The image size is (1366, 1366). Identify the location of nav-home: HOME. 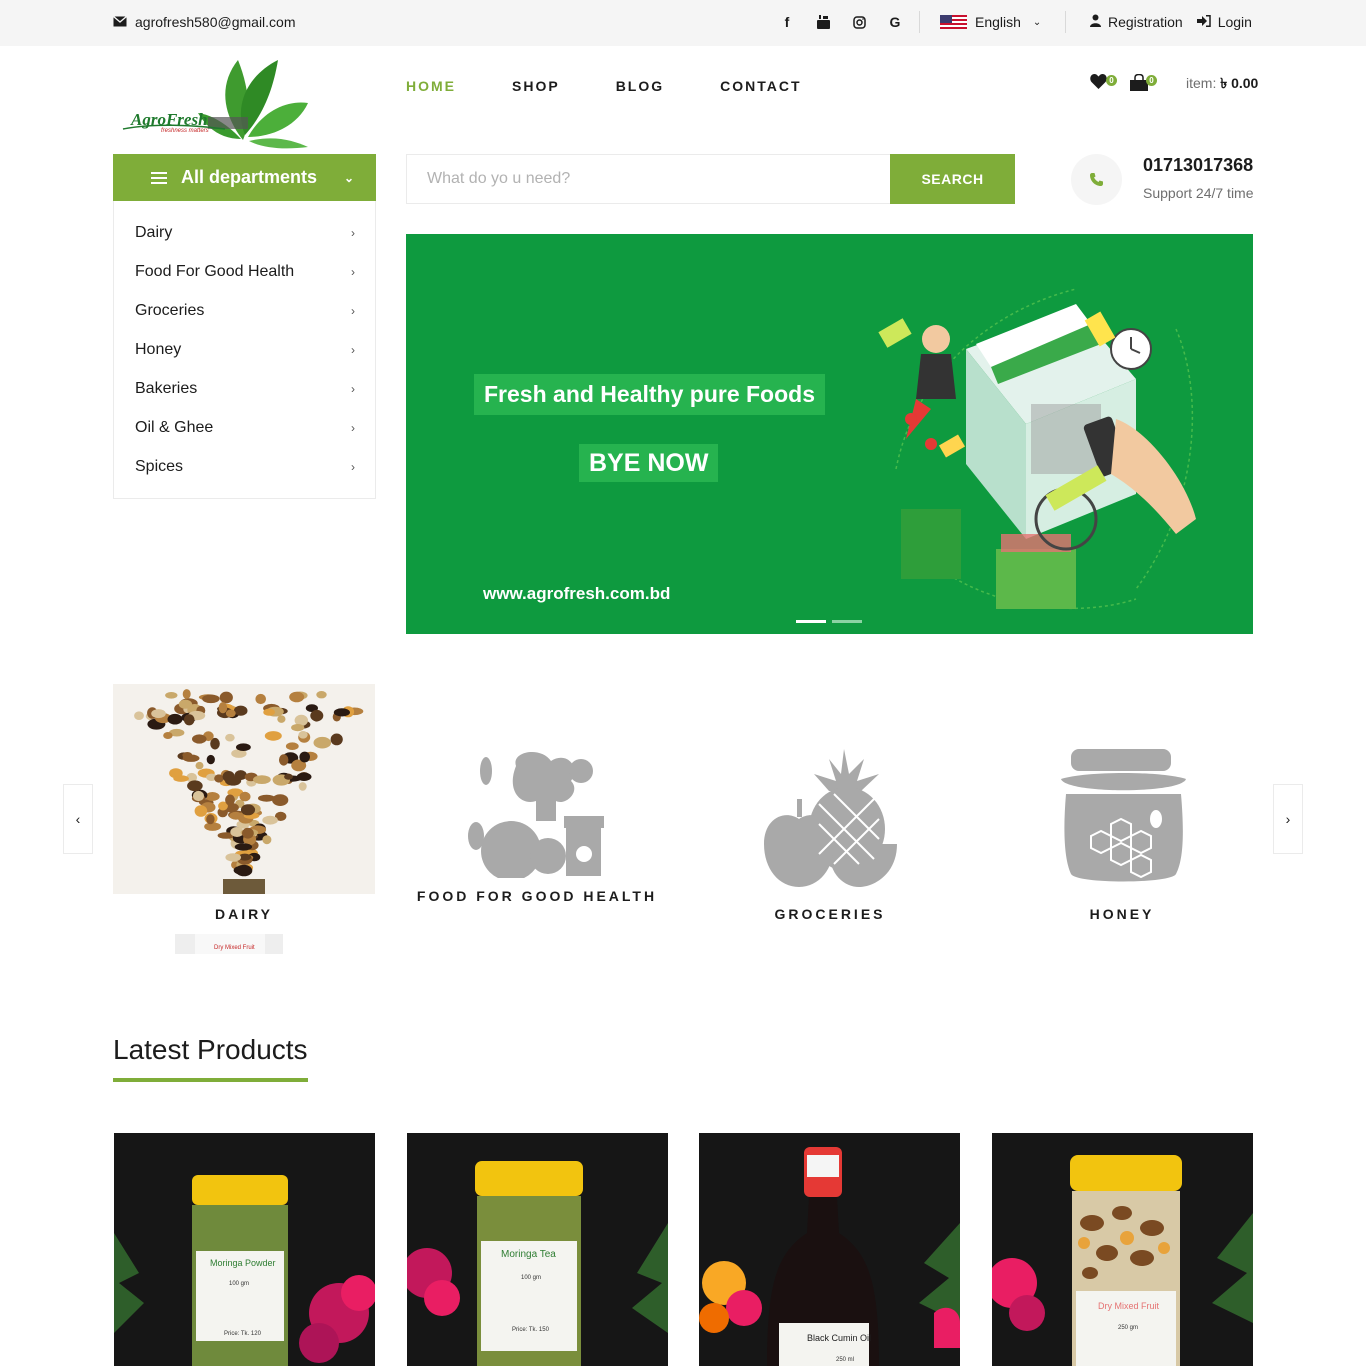
(431, 86).